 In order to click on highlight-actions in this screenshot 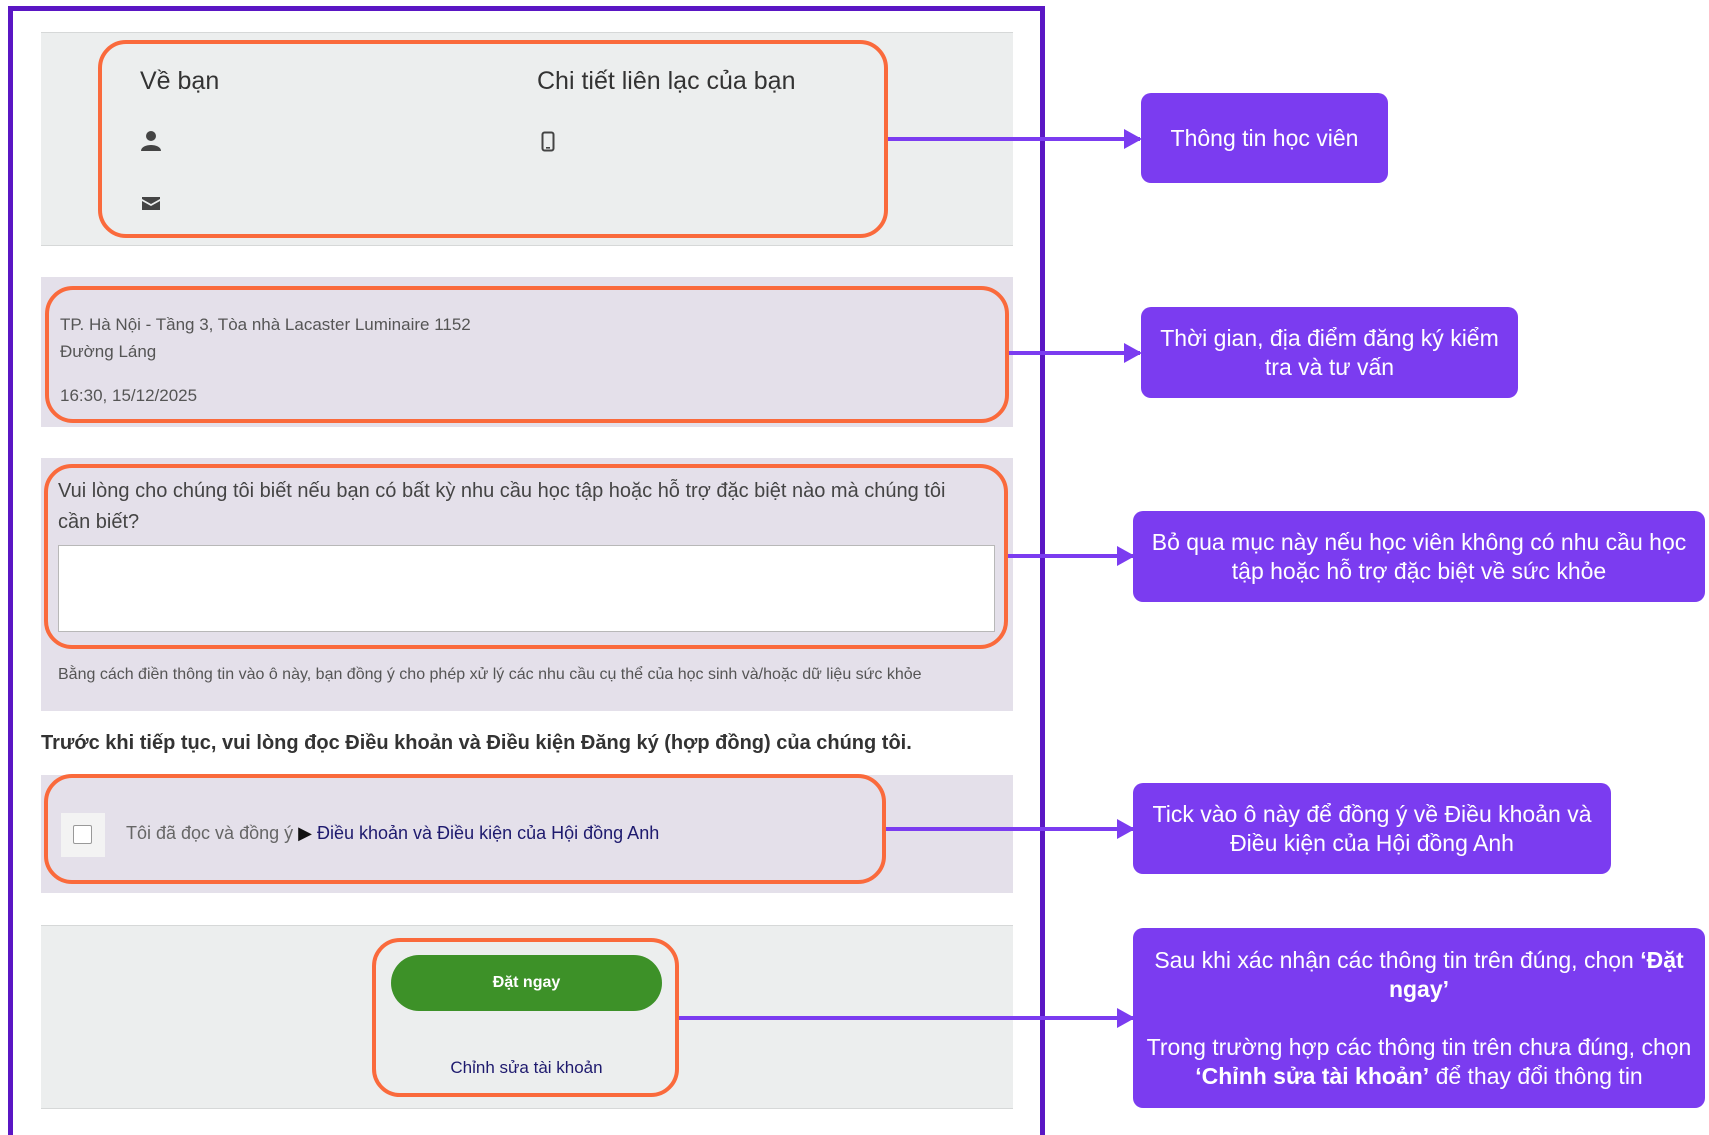, I will do `click(525, 1017)`.